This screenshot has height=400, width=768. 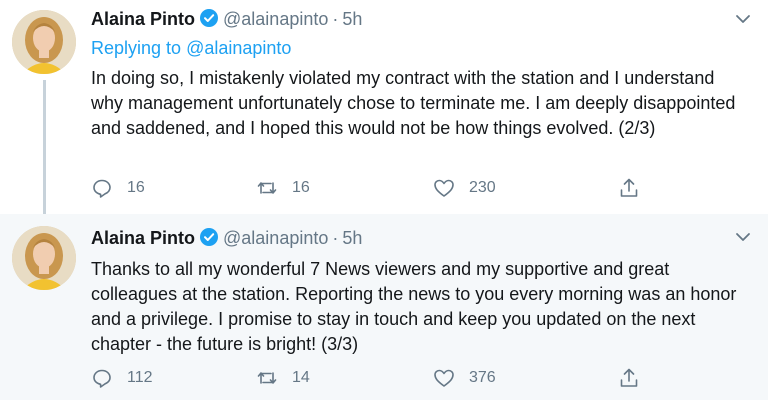 I want to click on reply-count: 16, so click(x=136, y=187).